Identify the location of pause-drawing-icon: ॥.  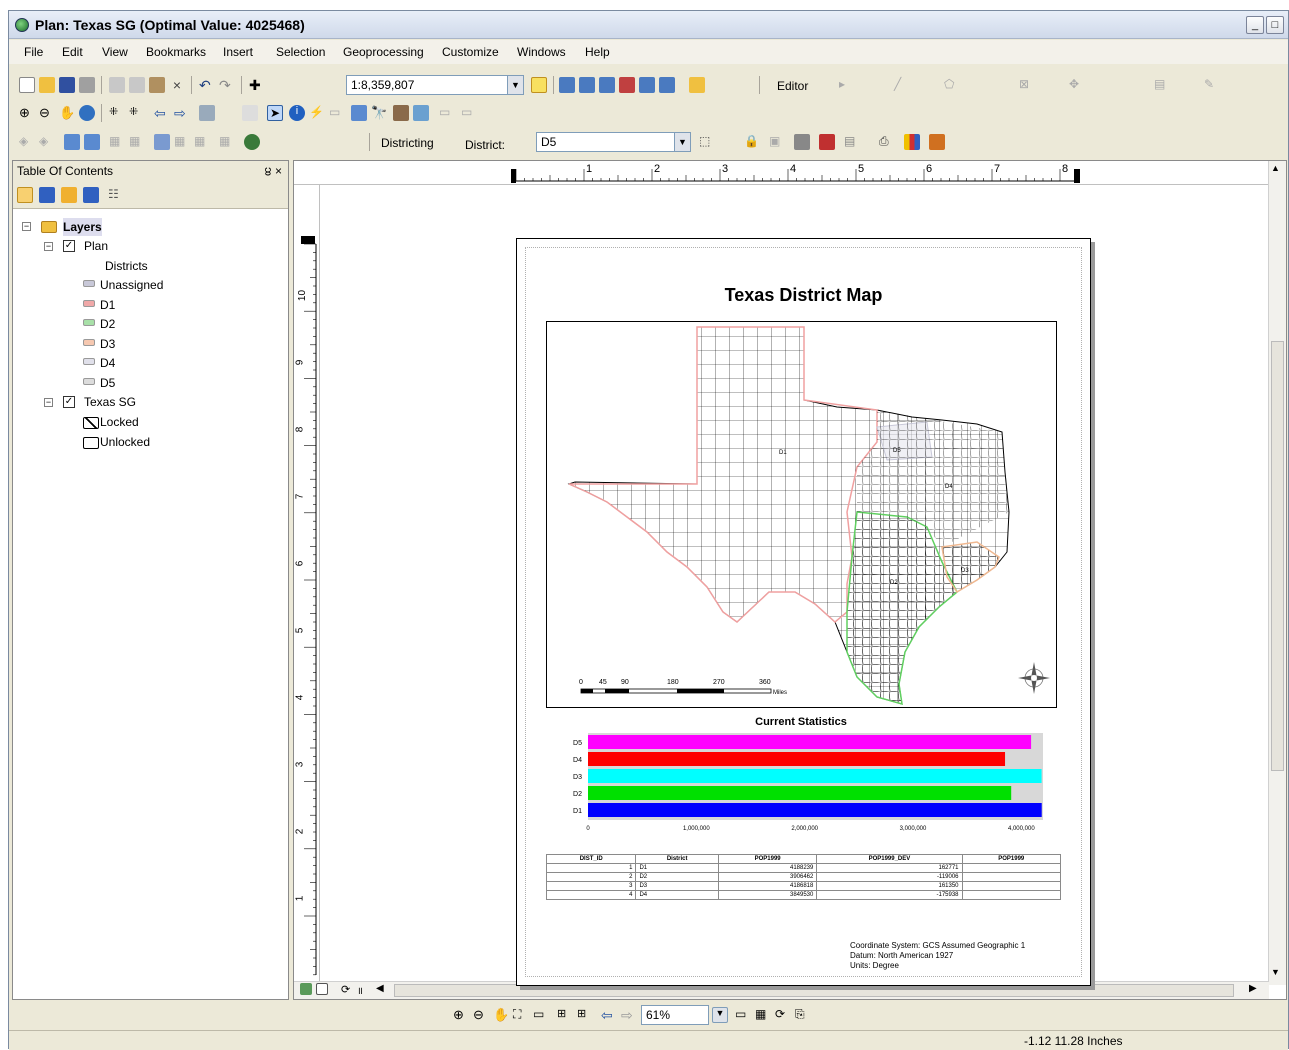
(365, 991).